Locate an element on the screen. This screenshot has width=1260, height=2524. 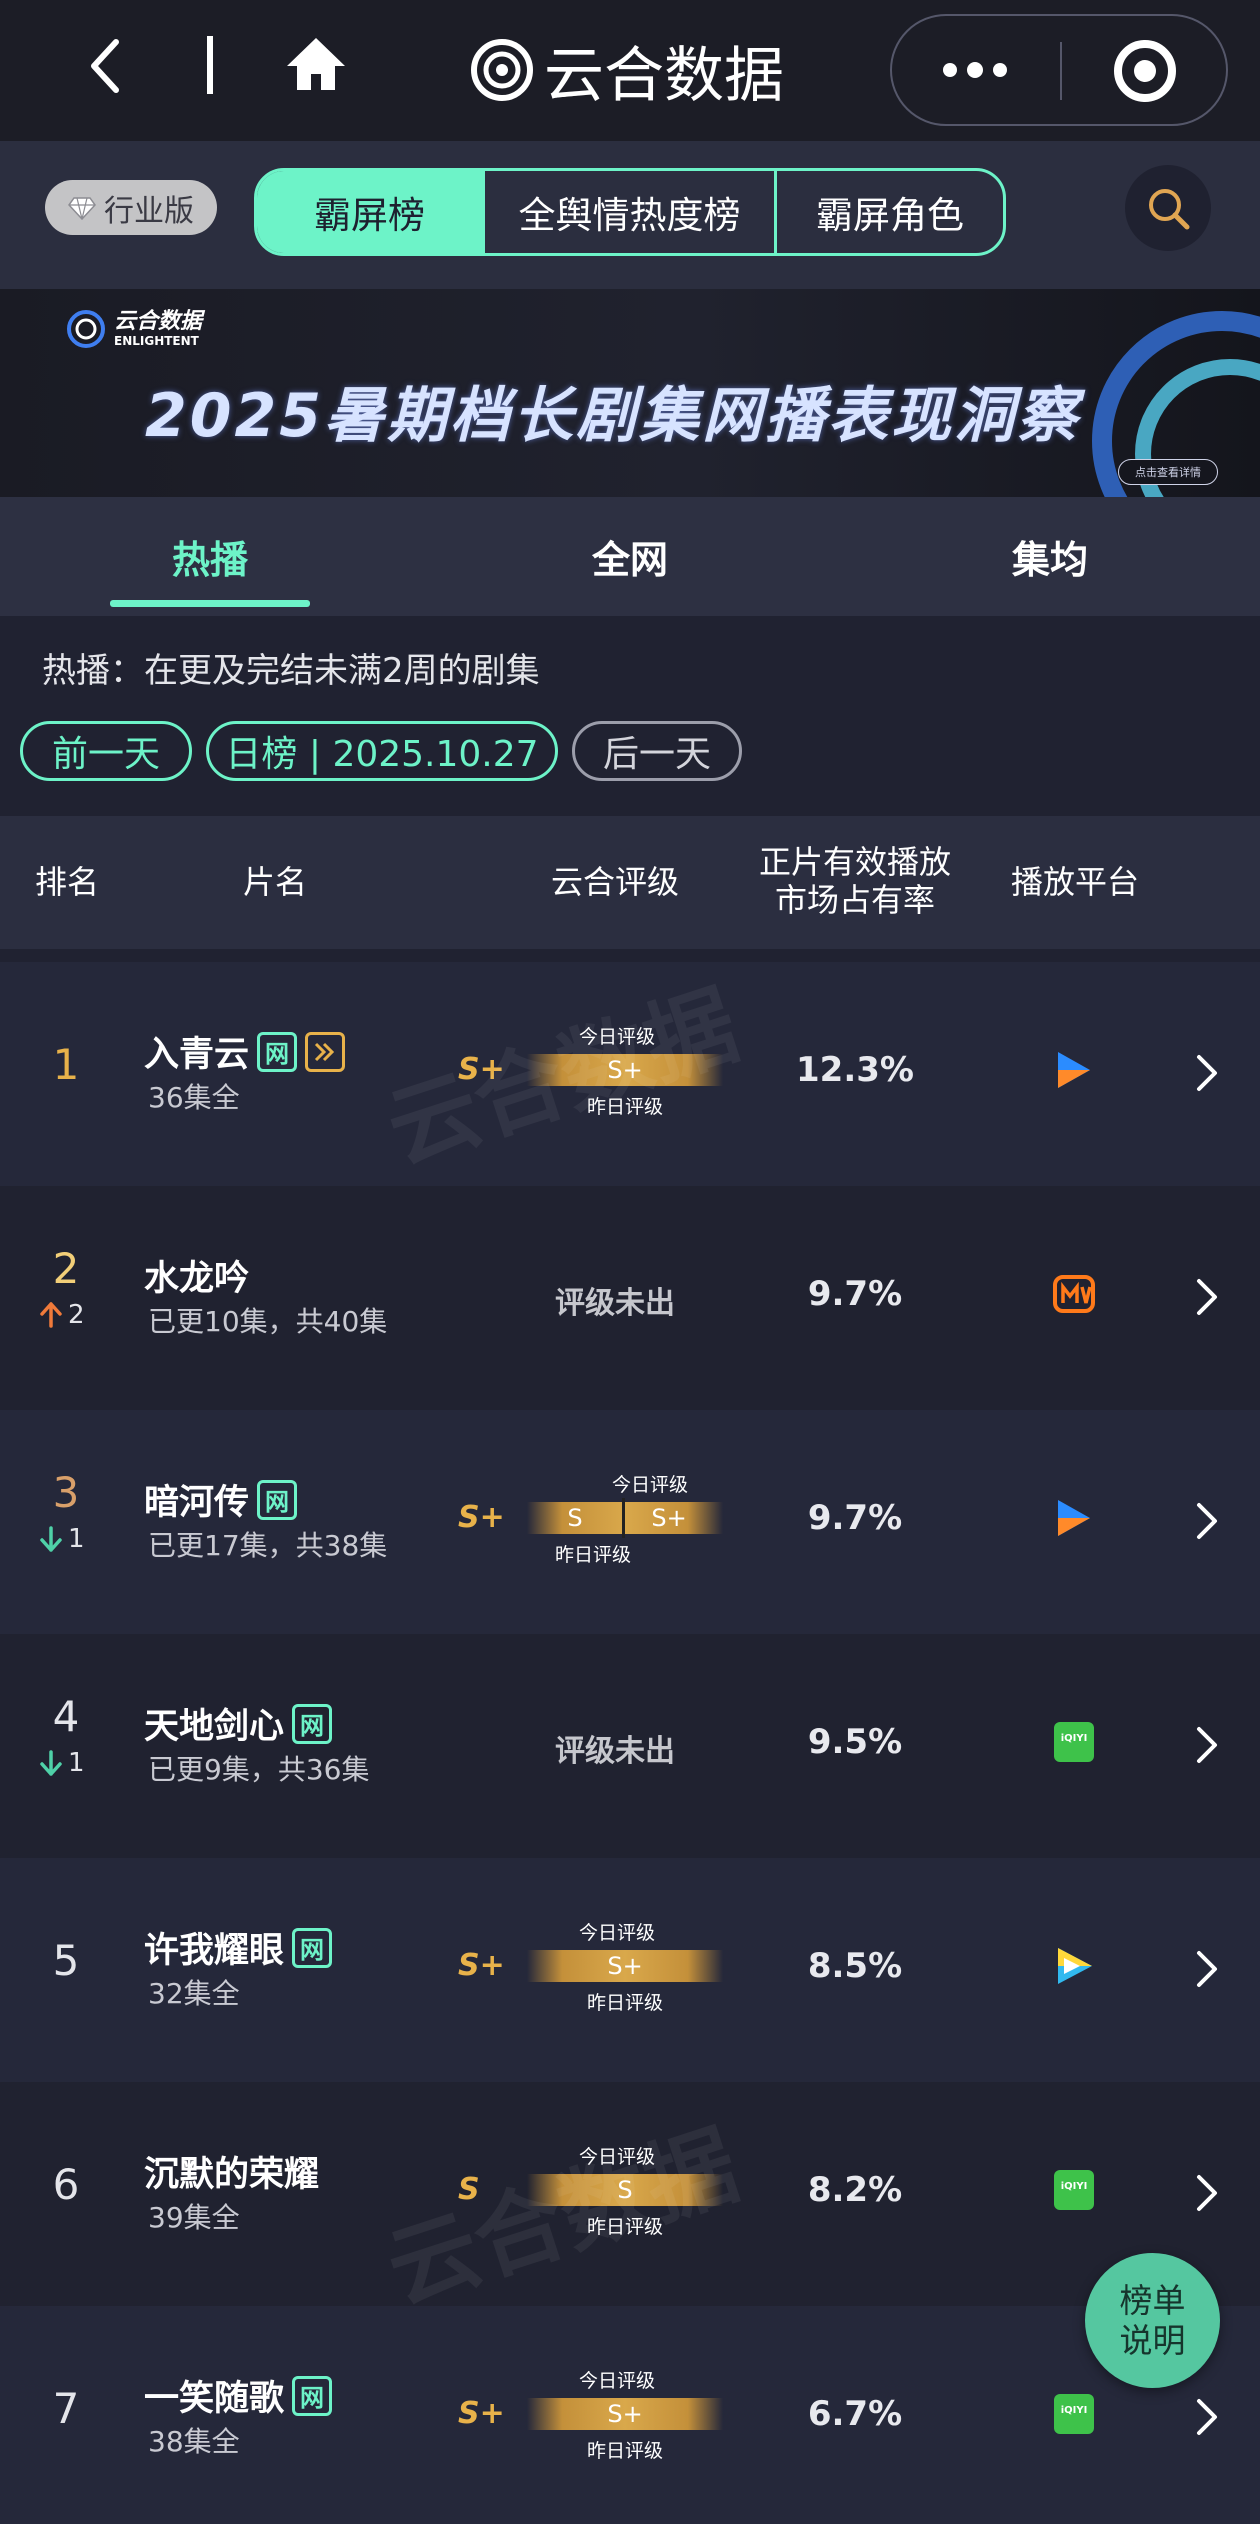
grade-bar-yesterday: S is located at coordinates (575, 1518).